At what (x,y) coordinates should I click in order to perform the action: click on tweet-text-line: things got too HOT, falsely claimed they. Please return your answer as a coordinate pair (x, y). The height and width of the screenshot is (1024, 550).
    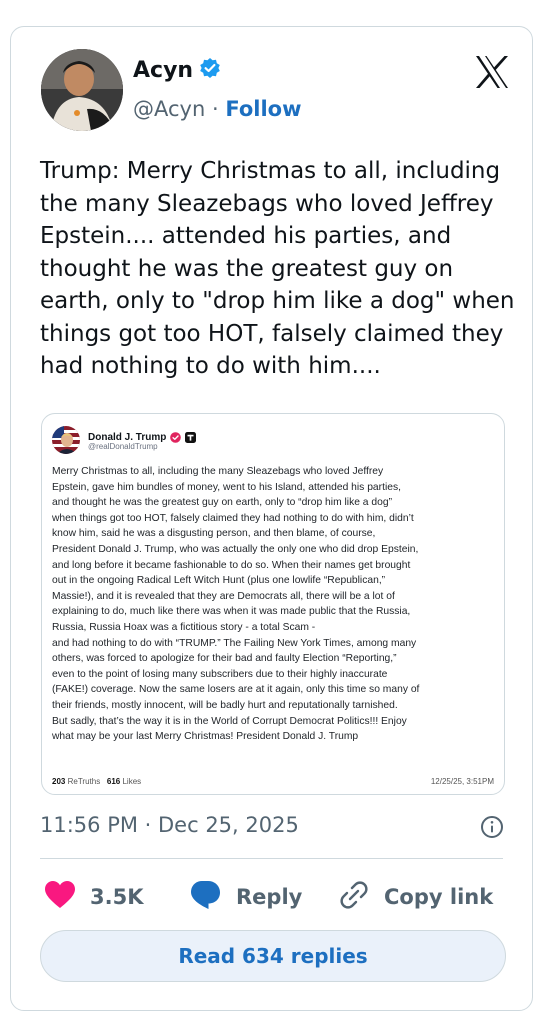
    Looking at the image, I should click on (272, 333).